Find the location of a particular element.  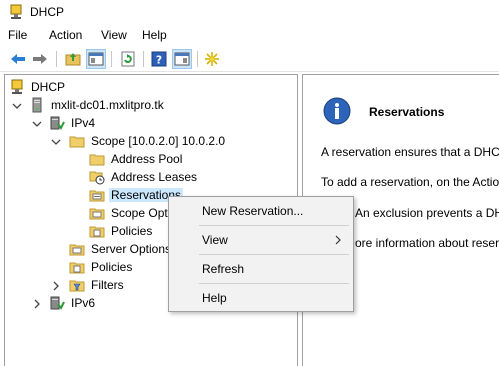

dhcp-icon is located at coordinates (17, 86).